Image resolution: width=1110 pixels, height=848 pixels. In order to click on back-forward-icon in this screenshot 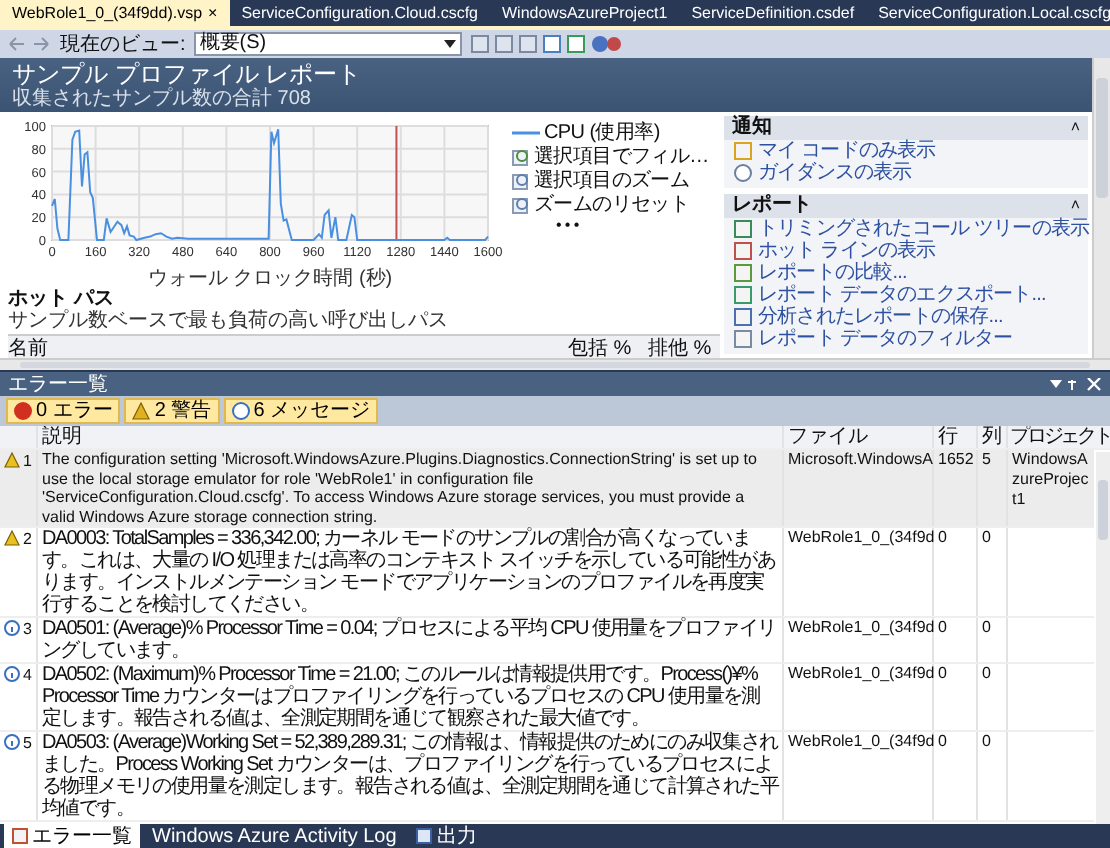, I will do `click(30, 44)`.